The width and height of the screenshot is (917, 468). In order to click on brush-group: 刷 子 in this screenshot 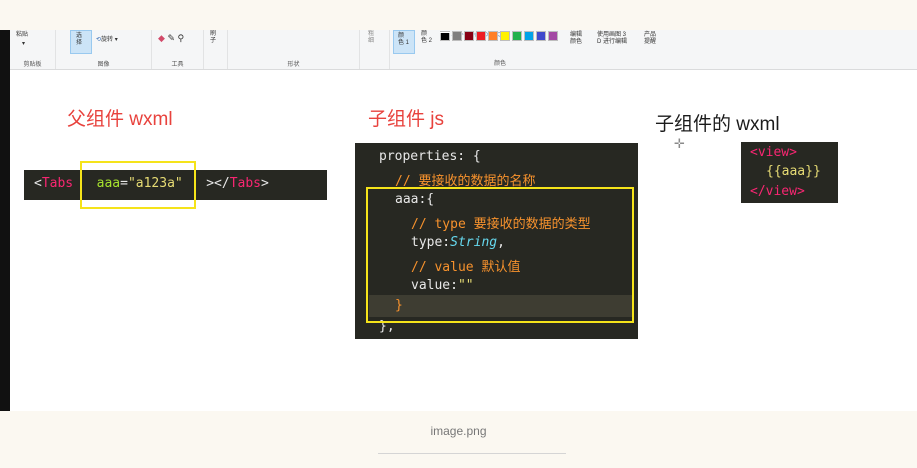, I will do `click(216, 49)`.